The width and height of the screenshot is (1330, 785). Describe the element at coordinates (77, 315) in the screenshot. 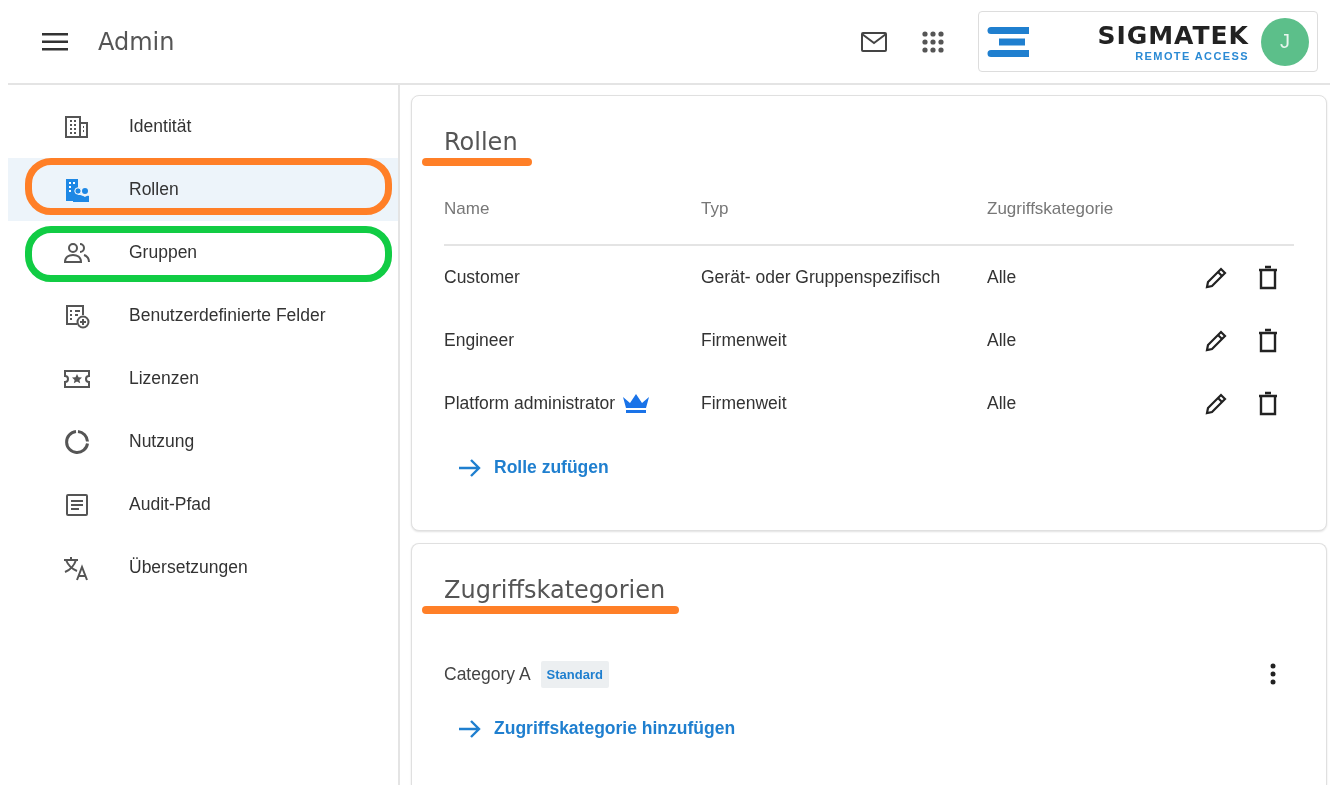

I see `form-add-icon` at that location.